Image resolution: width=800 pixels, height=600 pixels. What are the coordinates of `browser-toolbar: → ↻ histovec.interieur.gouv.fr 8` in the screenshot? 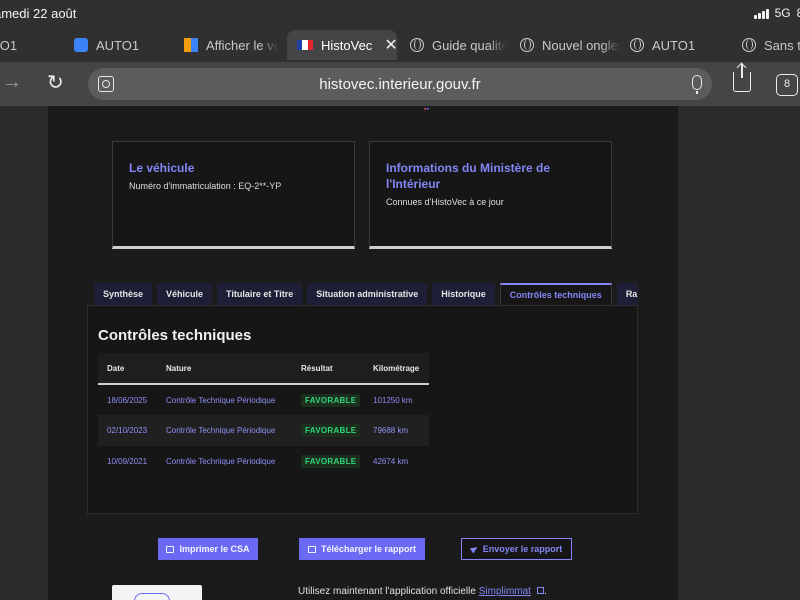 It's located at (400, 84).